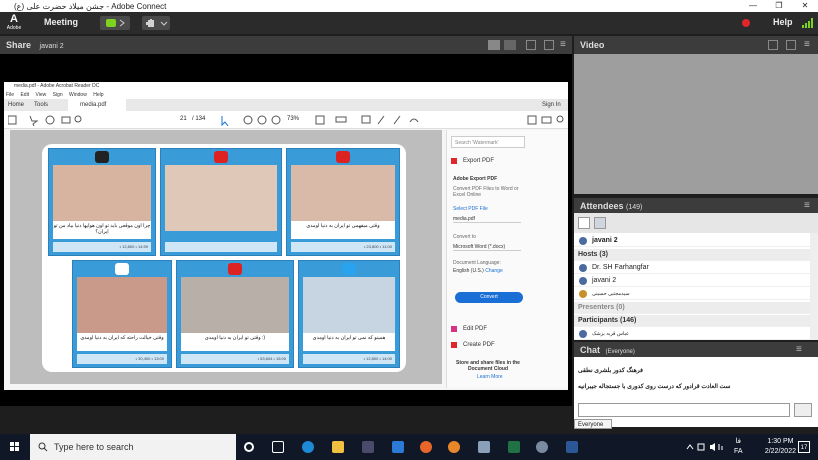 The width and height of the screenshot is (818, 460). Describe the element at coordinates (487, 219) in the screenshot. I see `selected-file: media.pdf` at that location.